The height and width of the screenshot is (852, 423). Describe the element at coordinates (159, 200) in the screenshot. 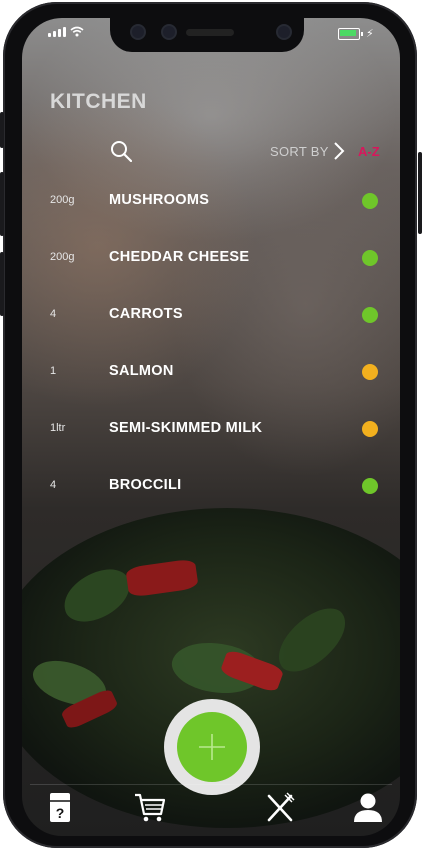

I see `item-name: MUSHROOMS` at that location.